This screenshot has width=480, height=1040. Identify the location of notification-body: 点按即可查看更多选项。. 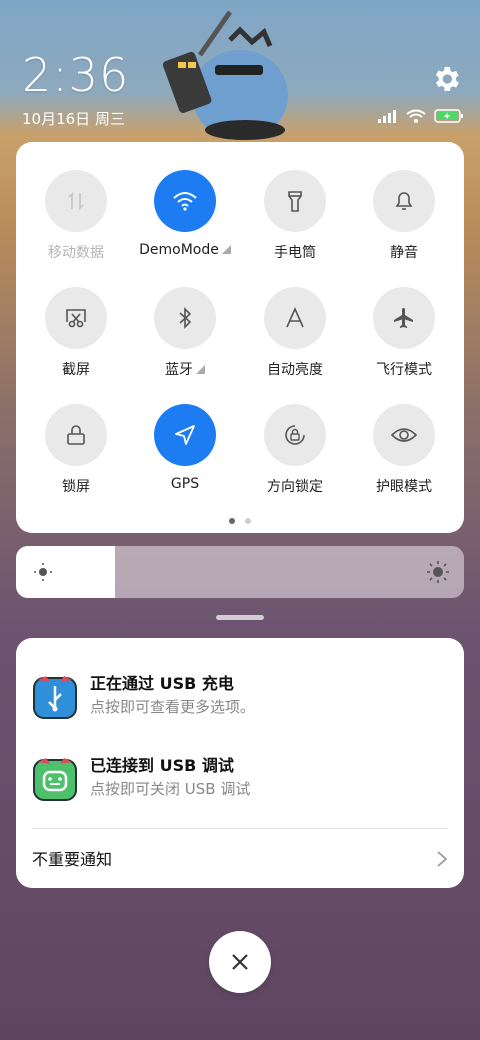
(173, 707).